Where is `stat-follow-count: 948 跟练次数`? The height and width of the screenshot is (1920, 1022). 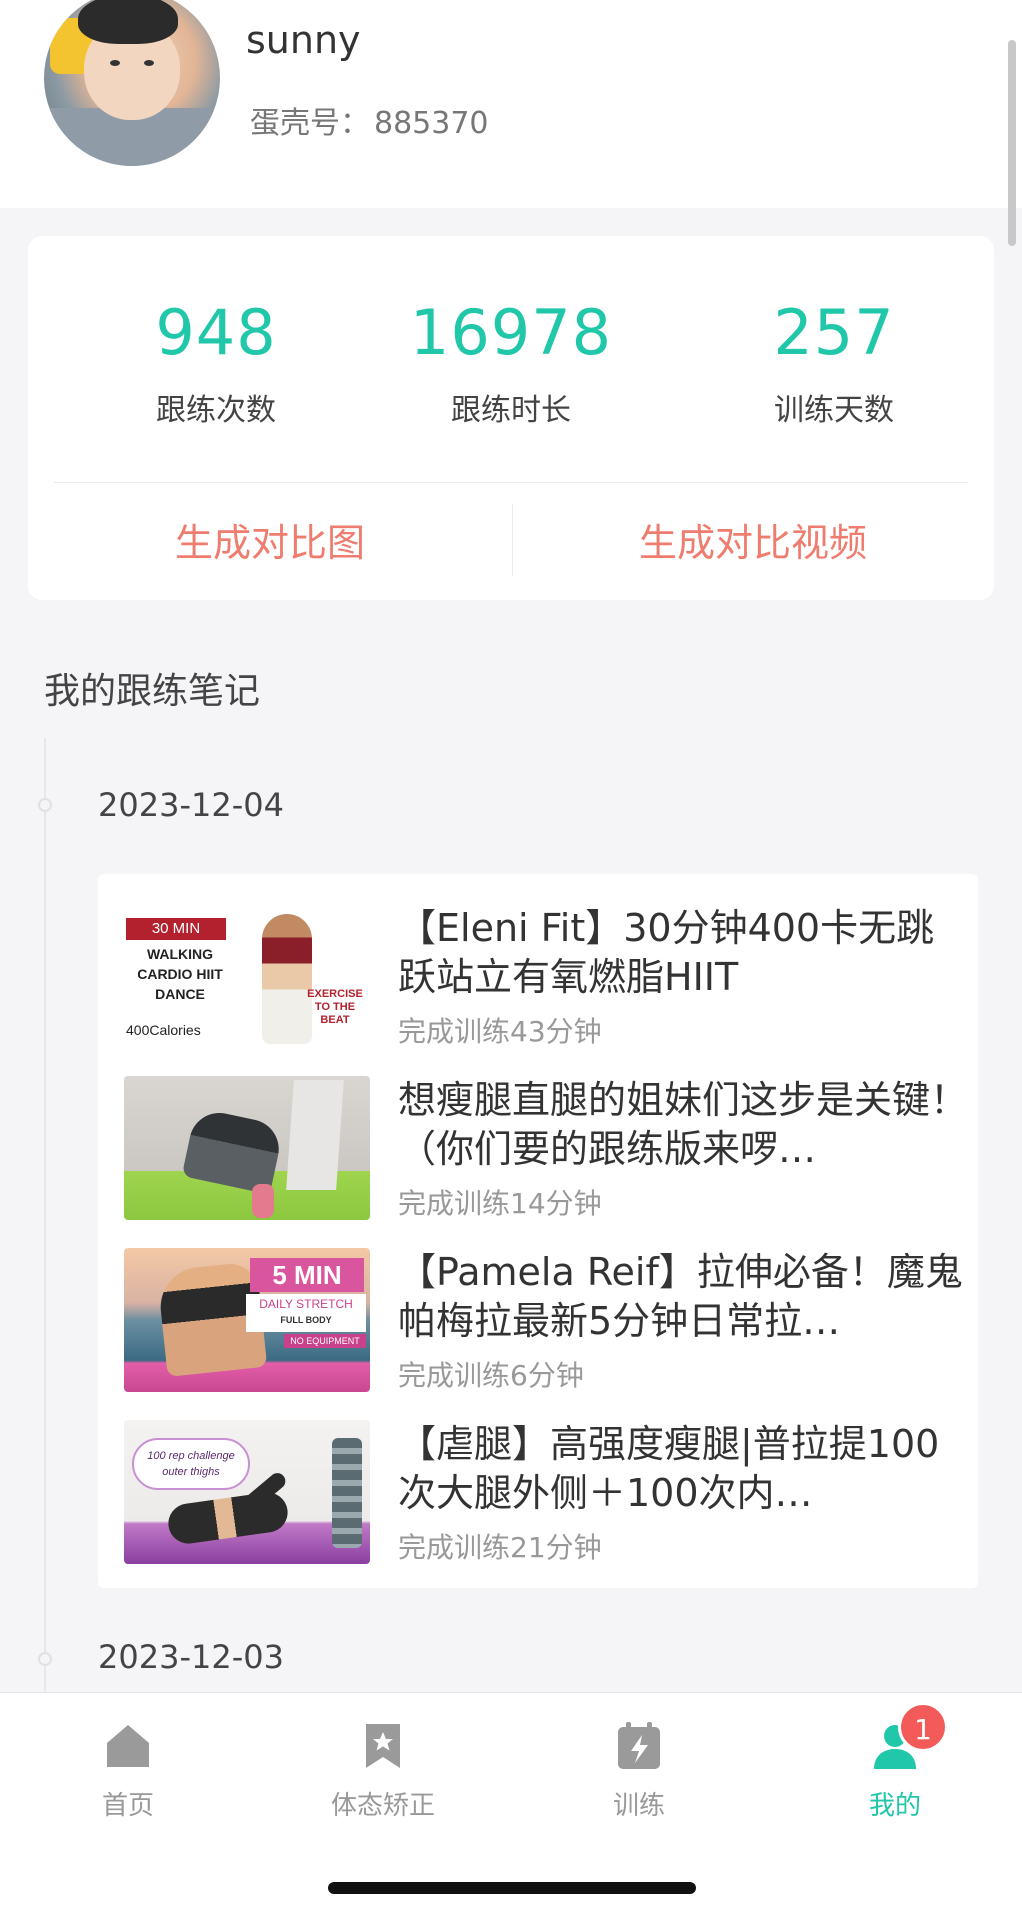 stat-follow-count: 948 跟练次数 is located at coordinates (216, 362).